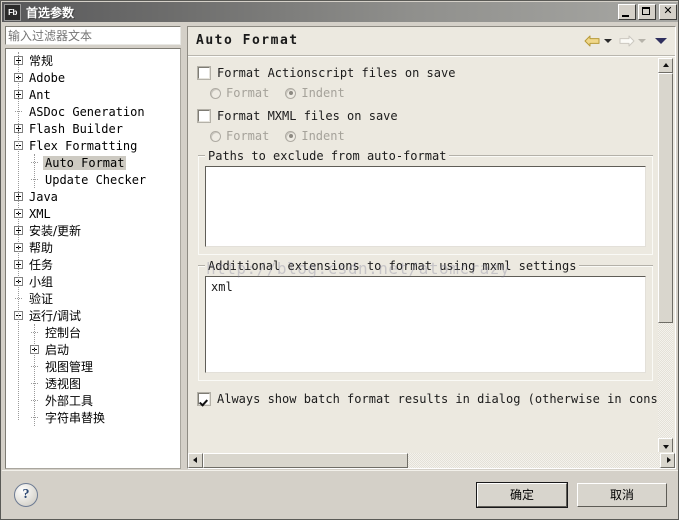 This screenshot has height=520, width=679. Describe the element at coordinates (41, 248) in the screenshot. I see `sidebar-item-label: 帮助` at that location.